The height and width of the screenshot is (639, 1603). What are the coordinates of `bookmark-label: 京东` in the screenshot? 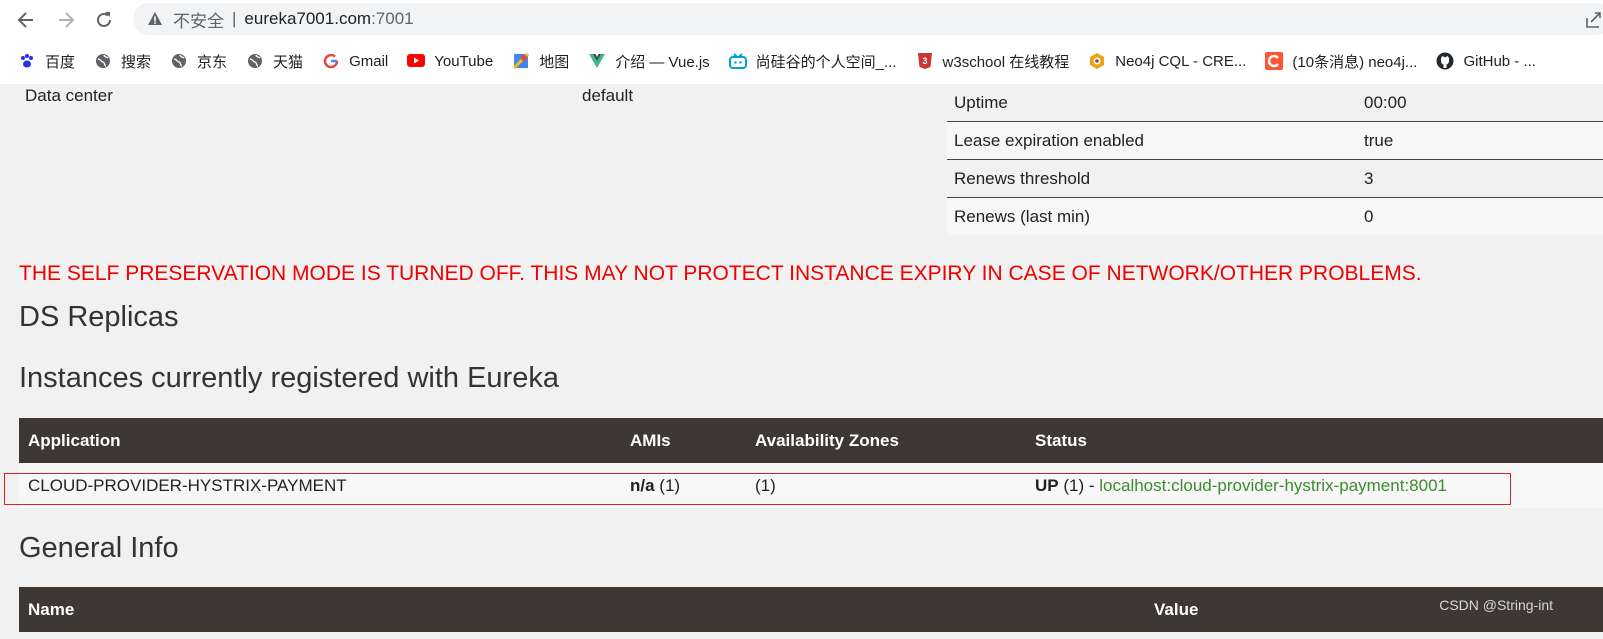 It's located at (212, 62).